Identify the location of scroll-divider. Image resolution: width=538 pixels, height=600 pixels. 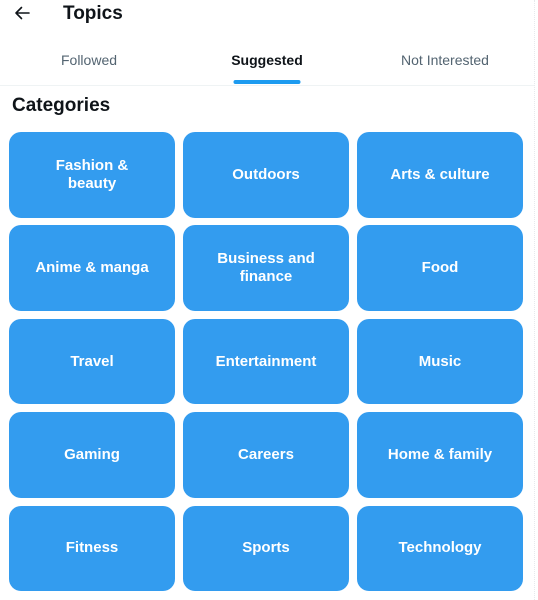
(534, 300).